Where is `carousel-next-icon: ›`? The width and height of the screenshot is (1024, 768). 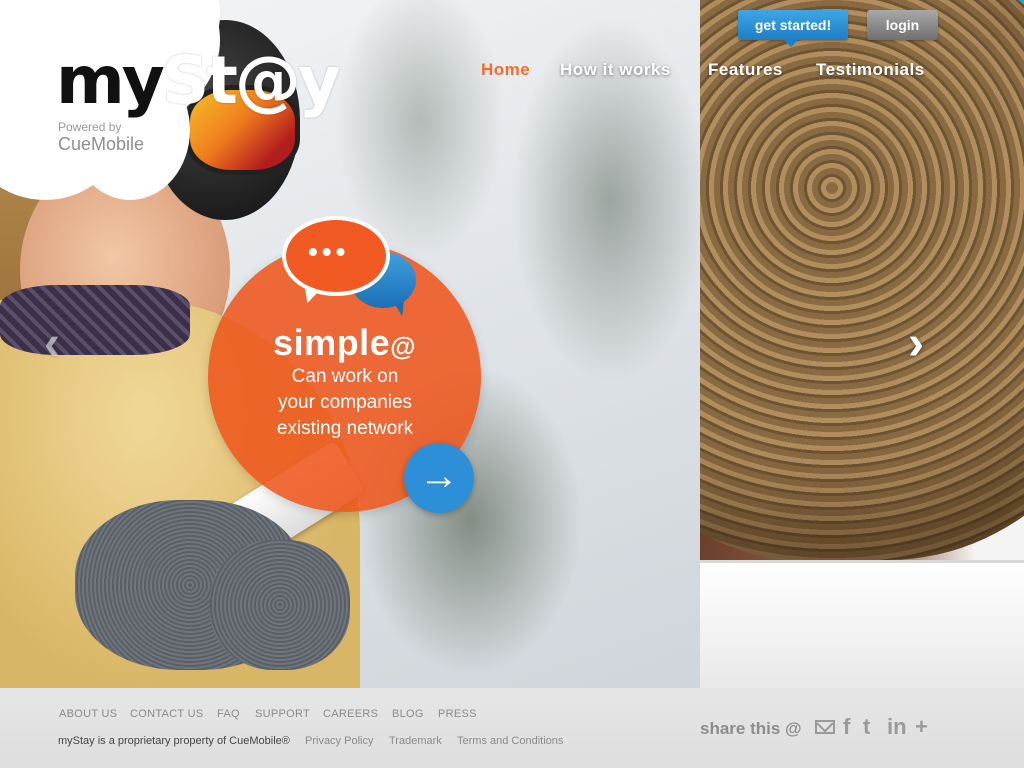
carousel-next-icon: › is located at coordinates (916, 343).